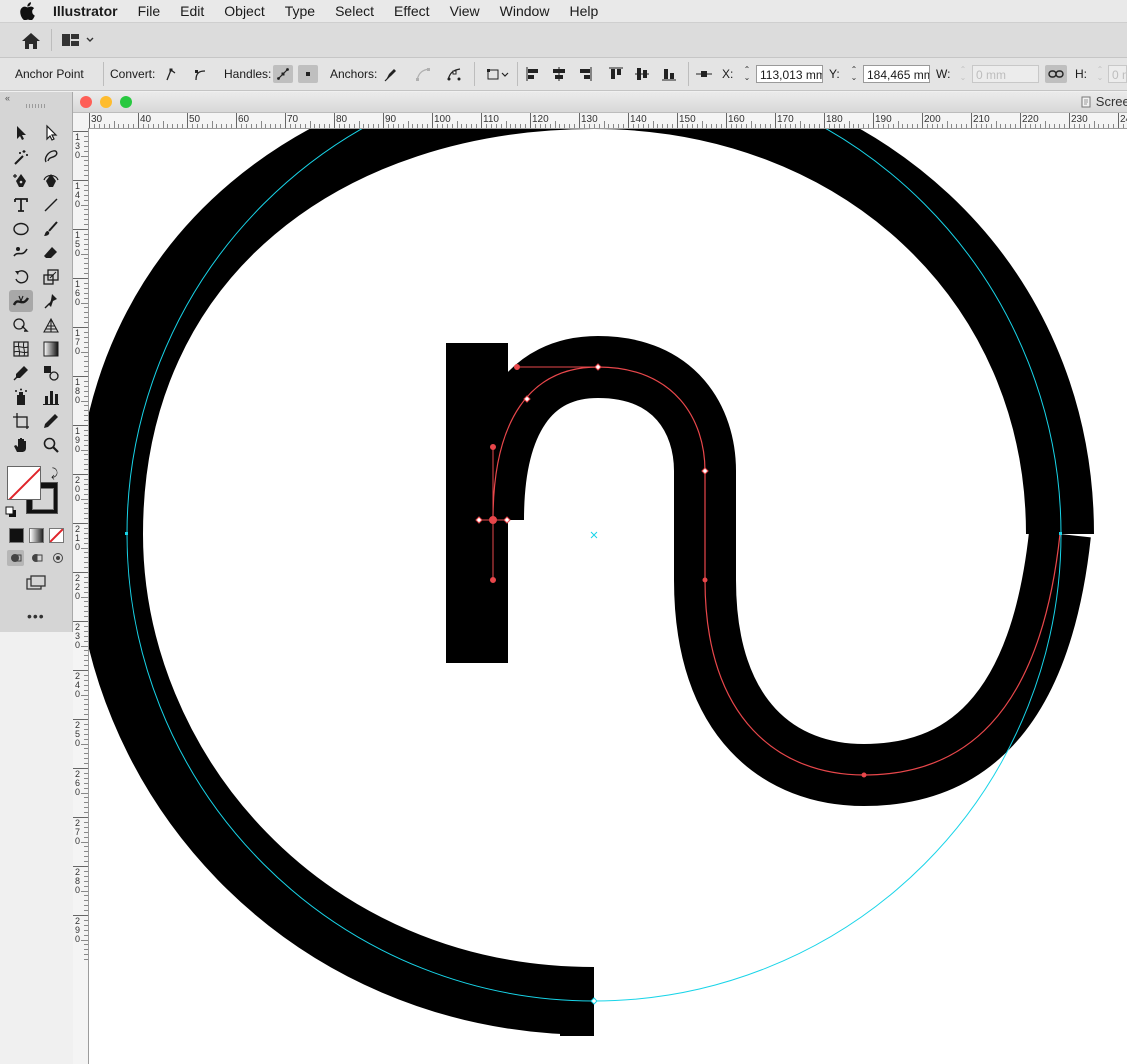 This screenshot has width=1127, height=1064. What do you see at coordinates (308, 74) in the screenshot?
I see `hide-handles-icon` at bounding box center [308, 74].